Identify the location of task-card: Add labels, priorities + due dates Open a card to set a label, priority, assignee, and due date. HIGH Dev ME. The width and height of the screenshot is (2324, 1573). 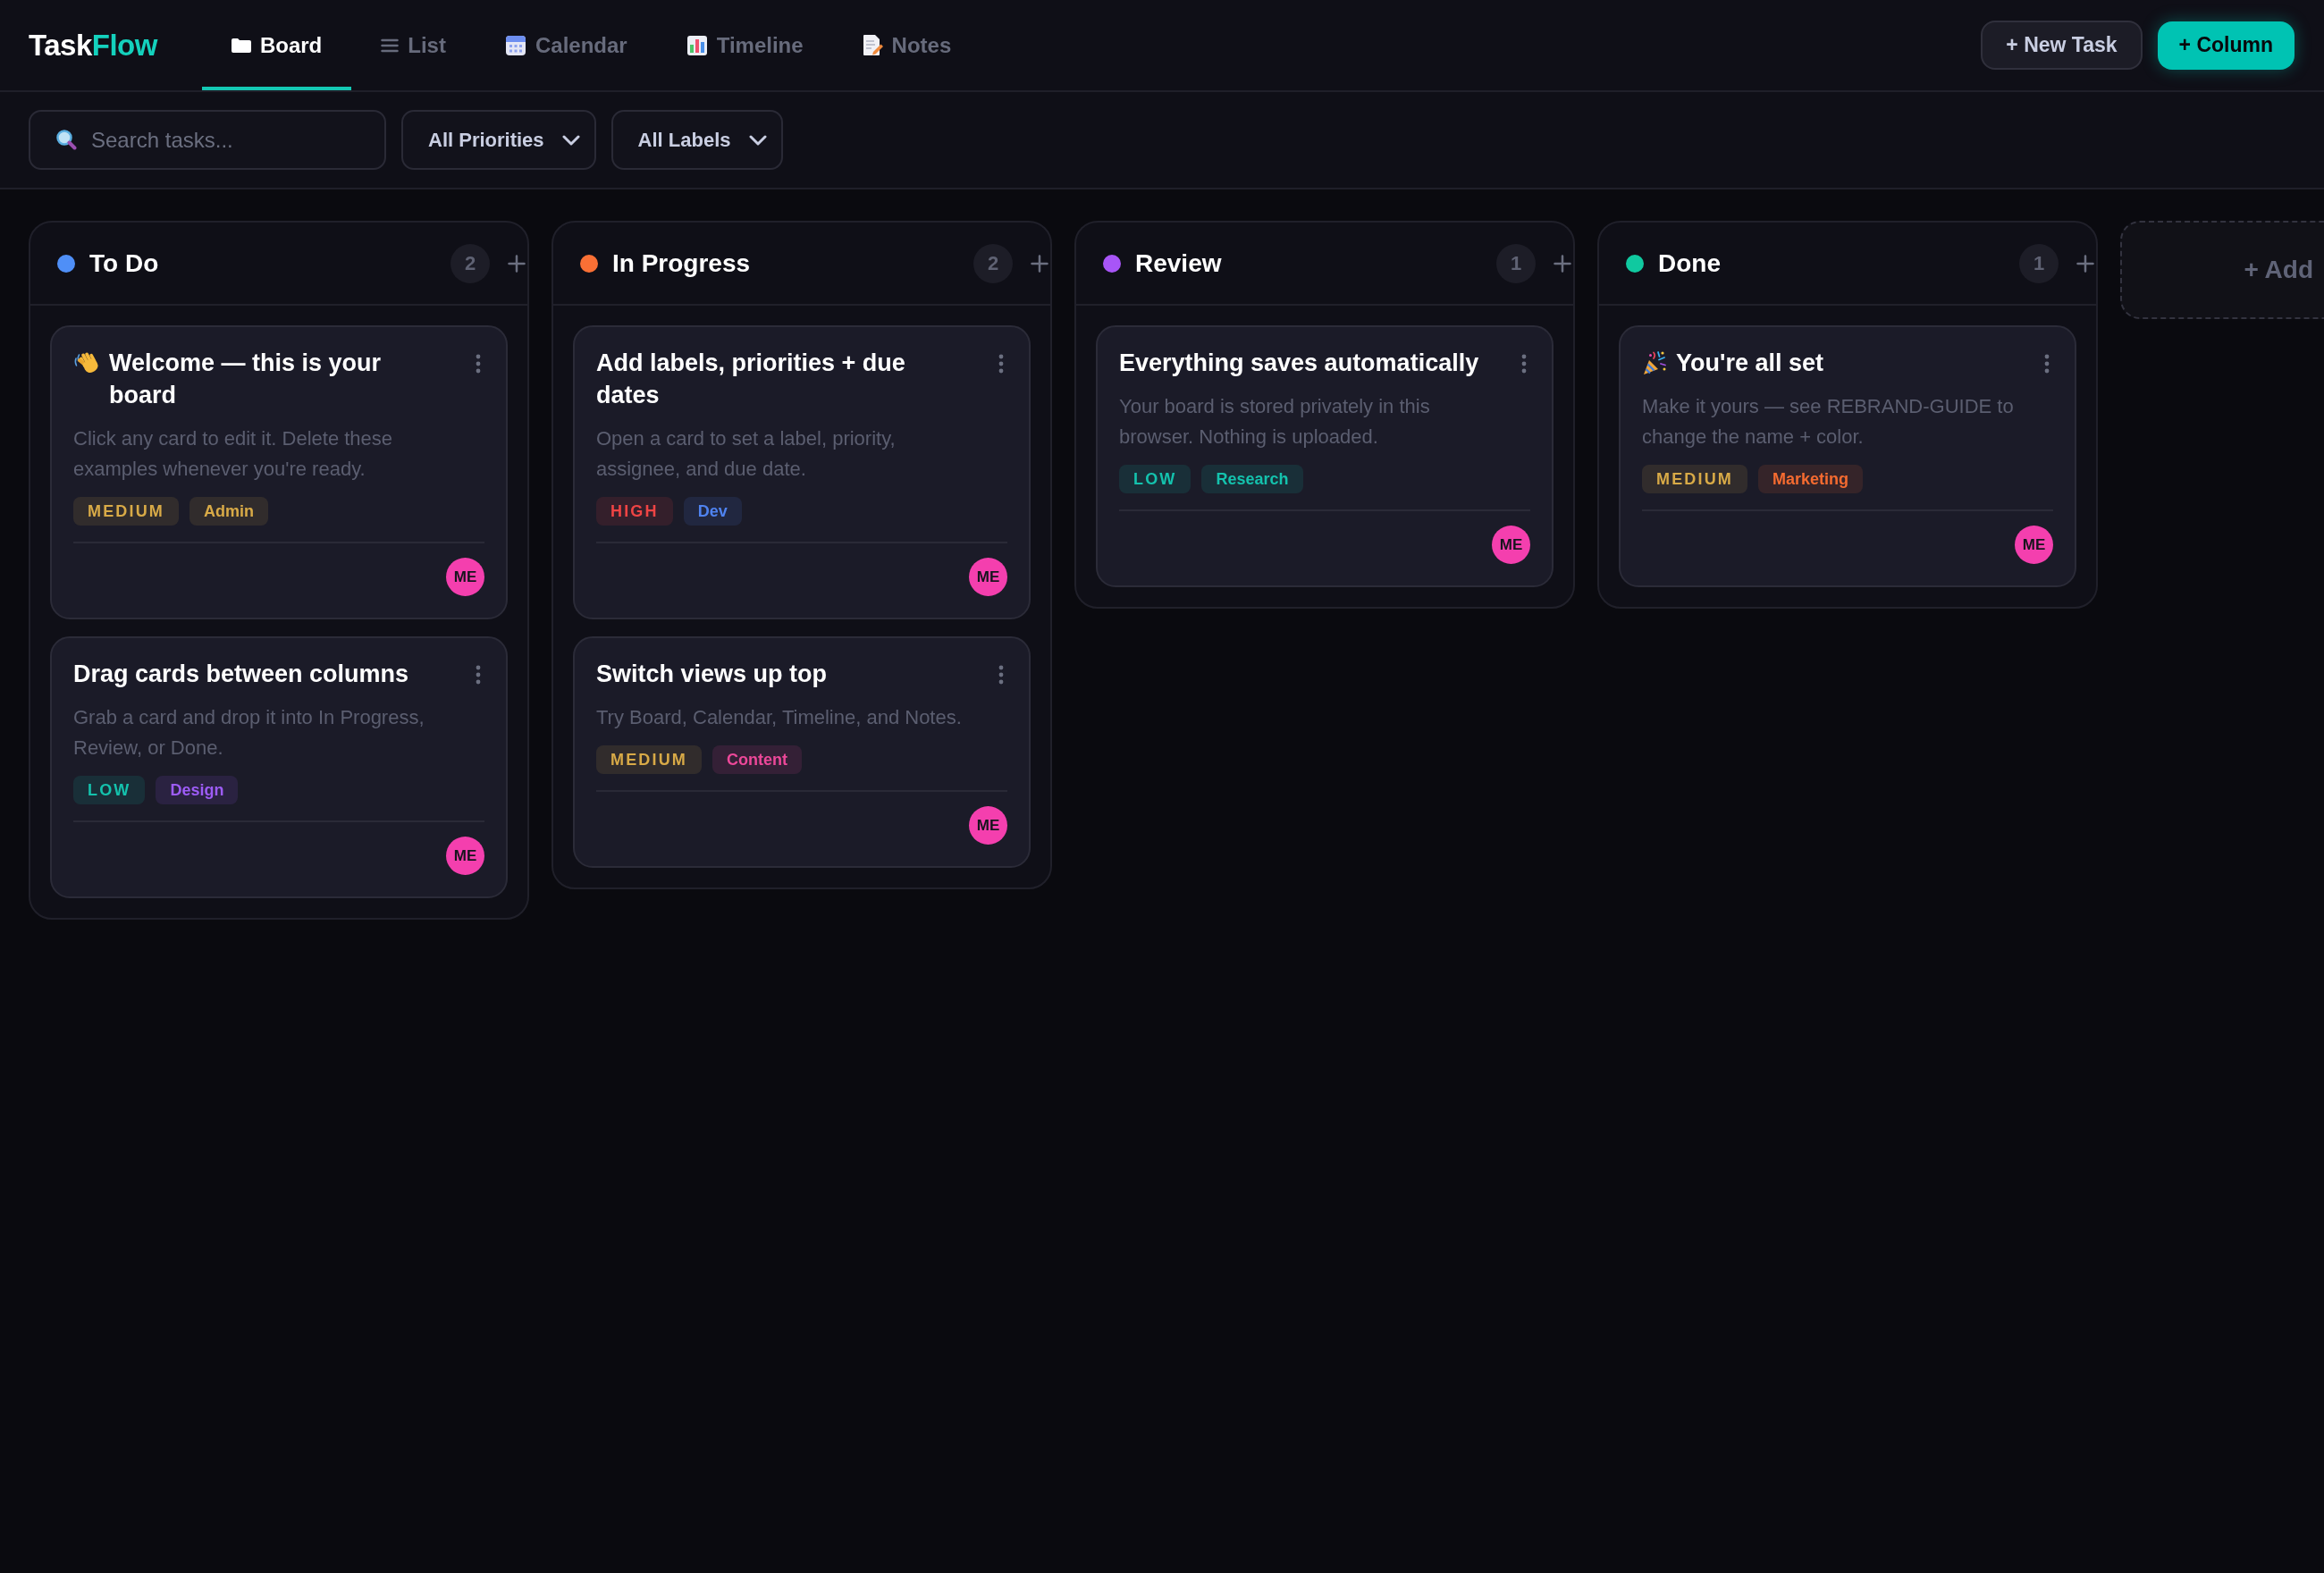
(802, 472).